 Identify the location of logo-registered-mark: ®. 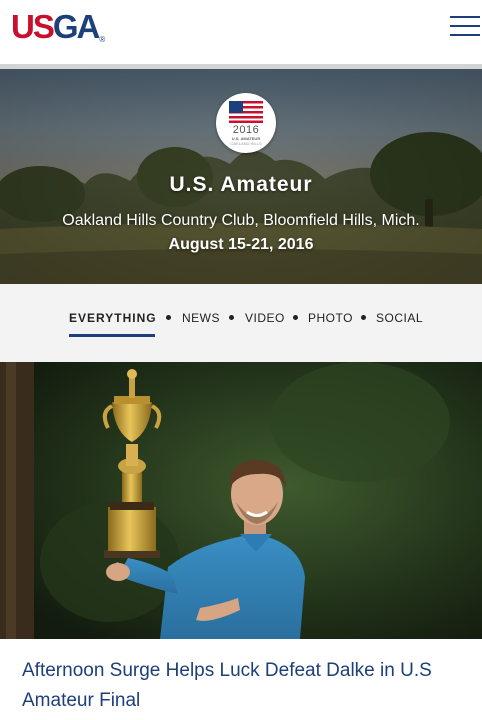
(102, 39).